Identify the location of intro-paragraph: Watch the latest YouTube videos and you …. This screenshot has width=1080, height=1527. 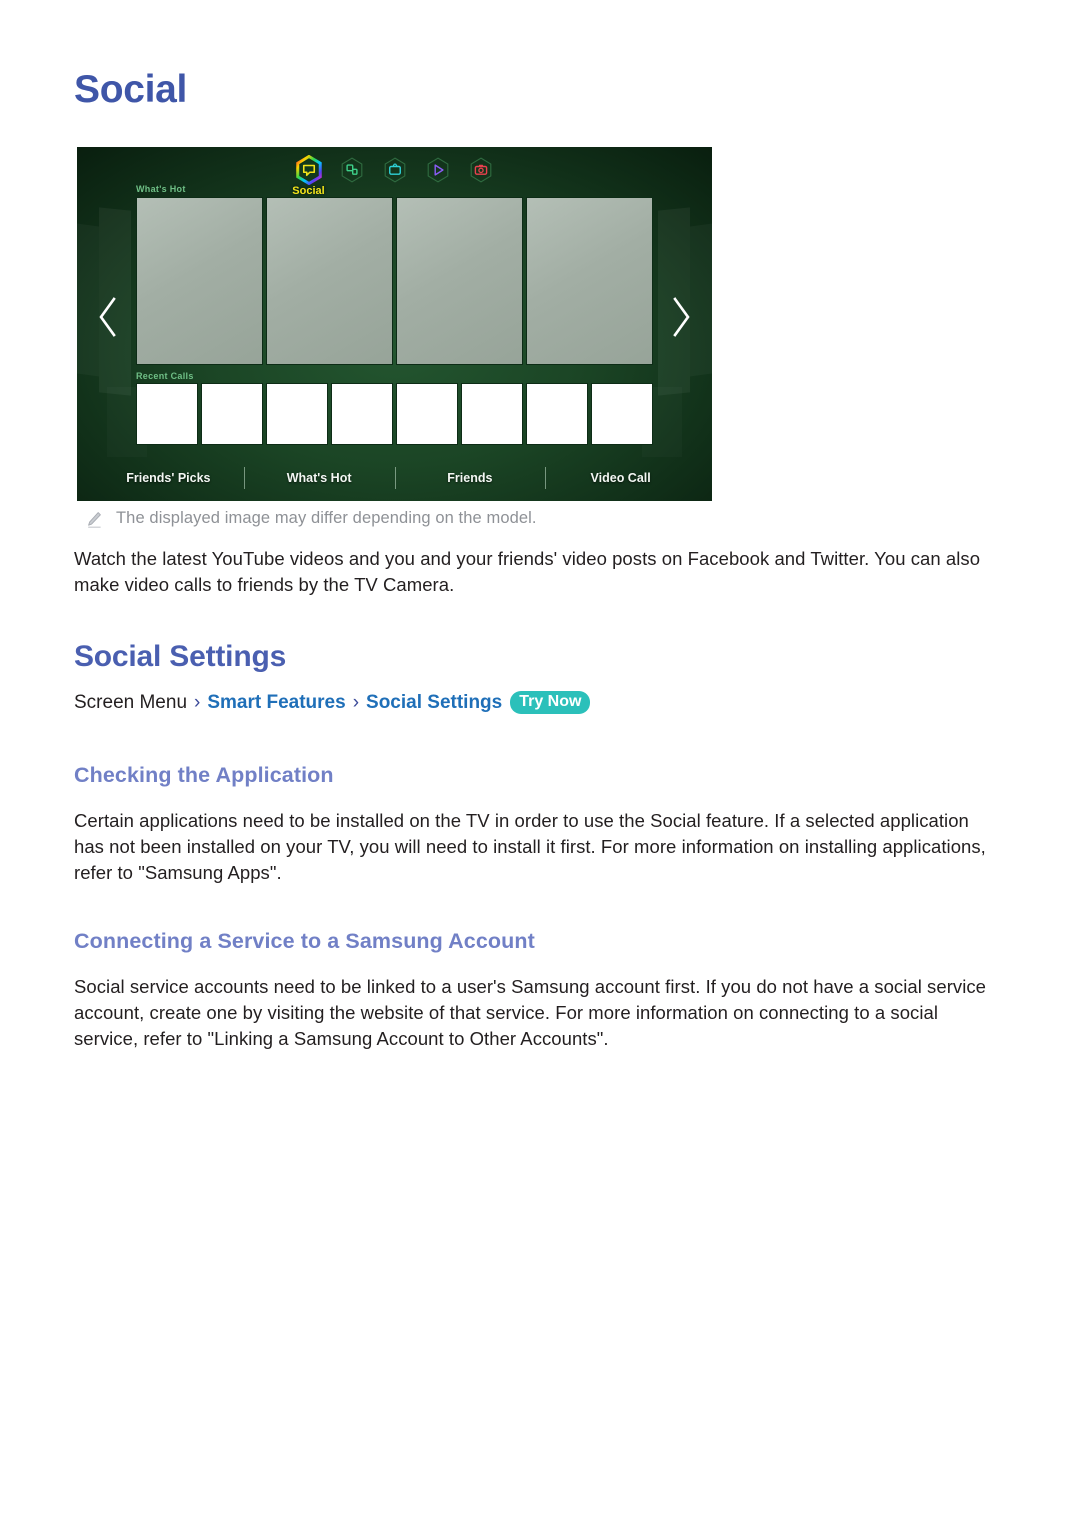
(527, 571).